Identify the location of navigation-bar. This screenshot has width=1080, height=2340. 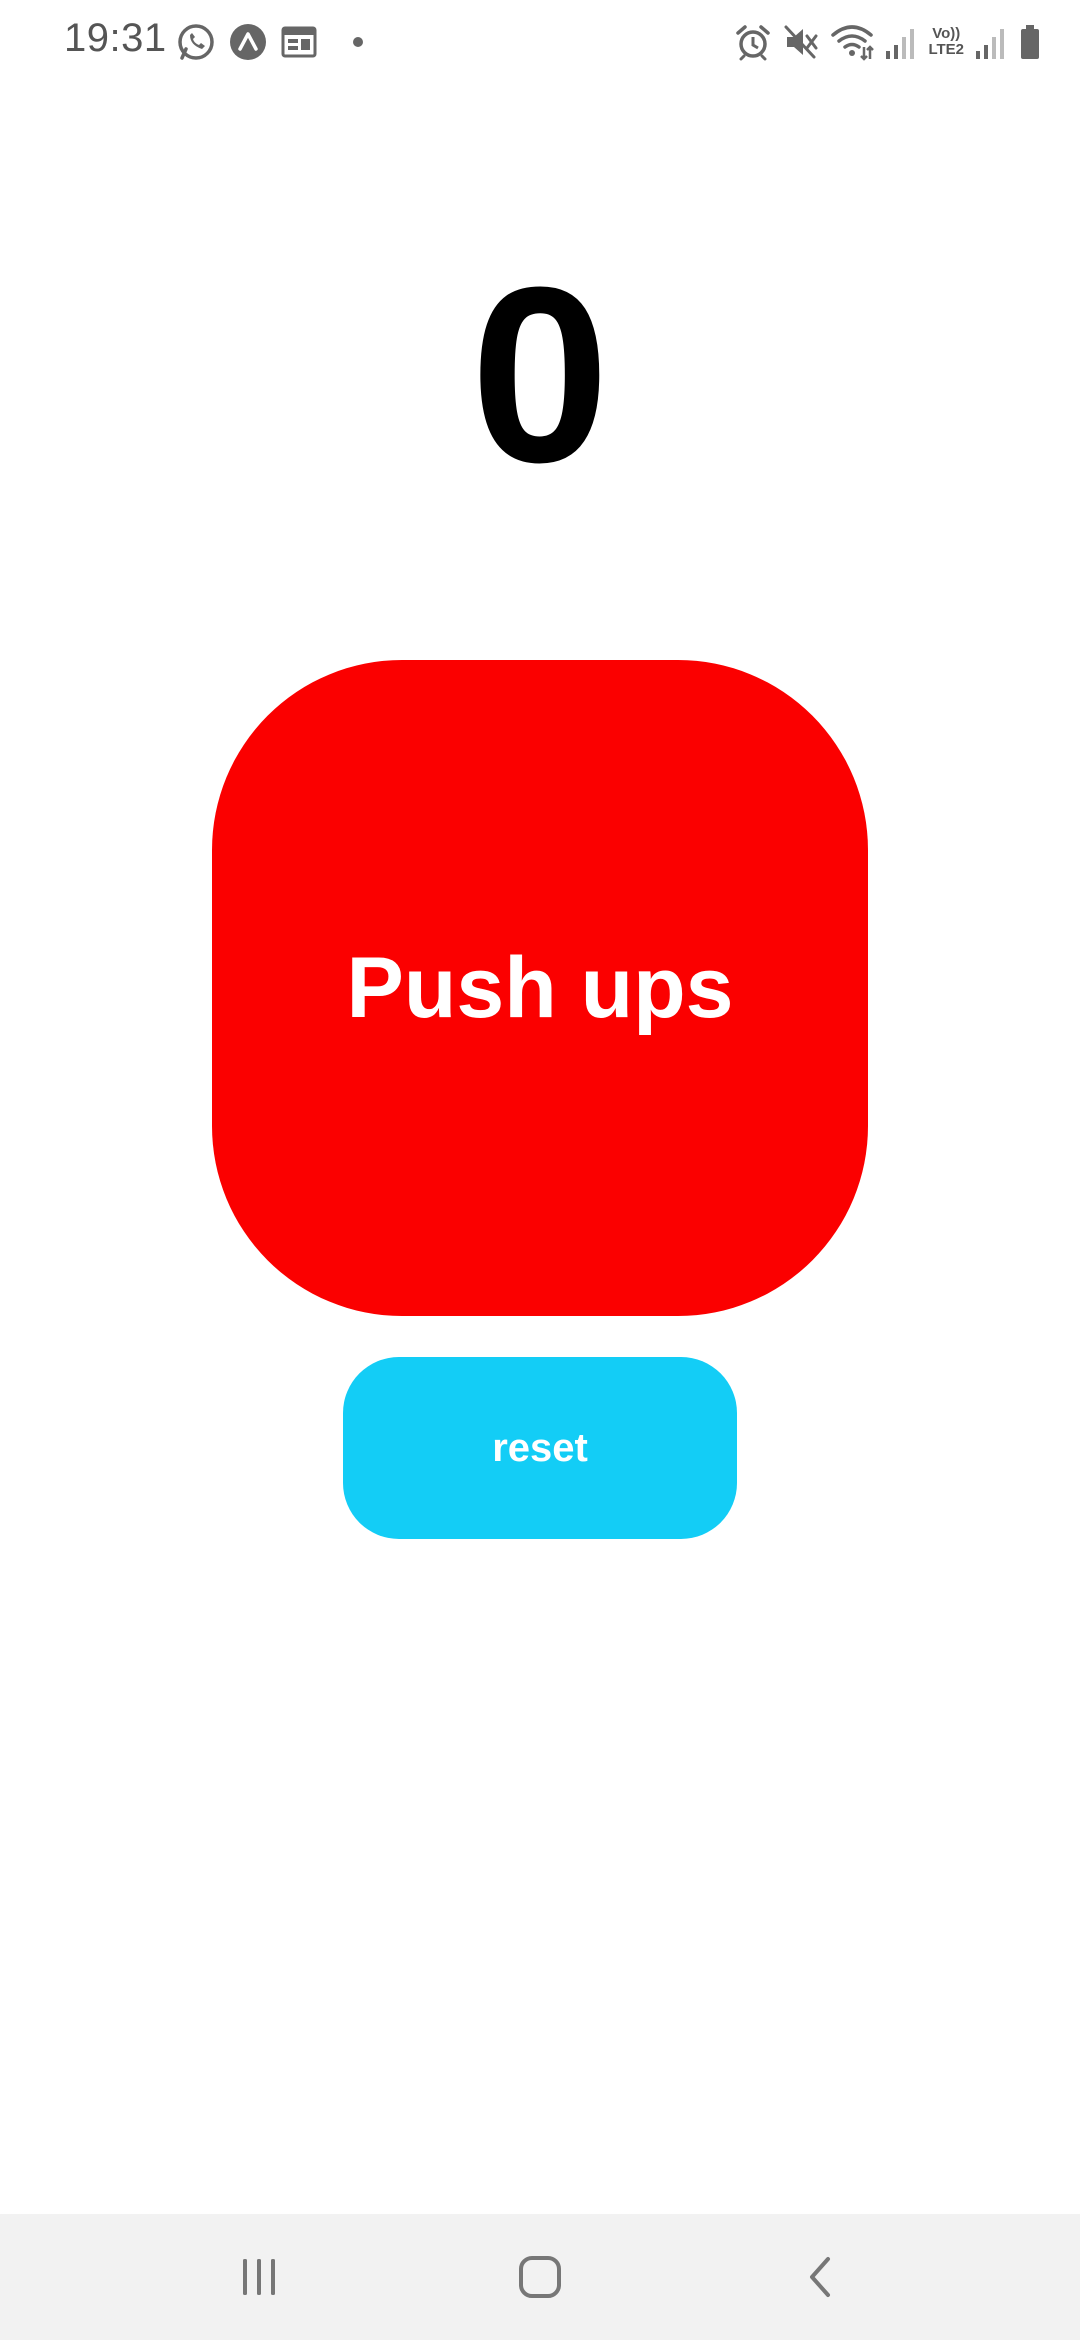
(540, 2277).